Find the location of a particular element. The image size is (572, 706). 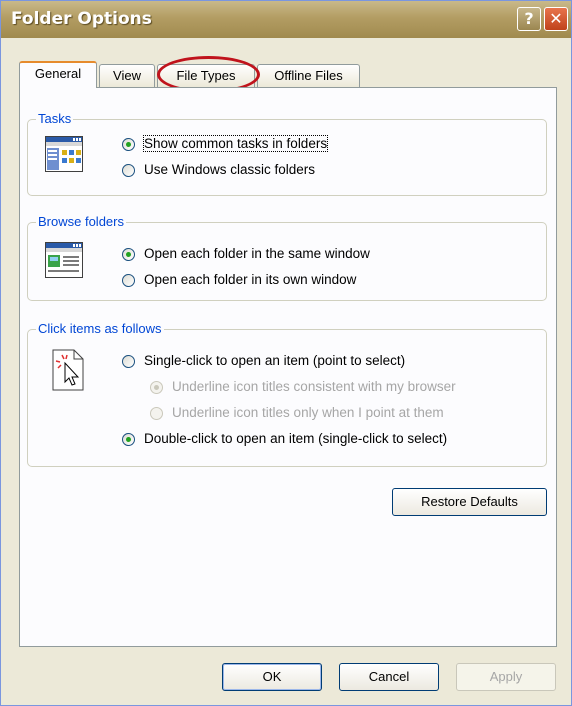

window-title: Folder Options is located at coordinates (81, 19).